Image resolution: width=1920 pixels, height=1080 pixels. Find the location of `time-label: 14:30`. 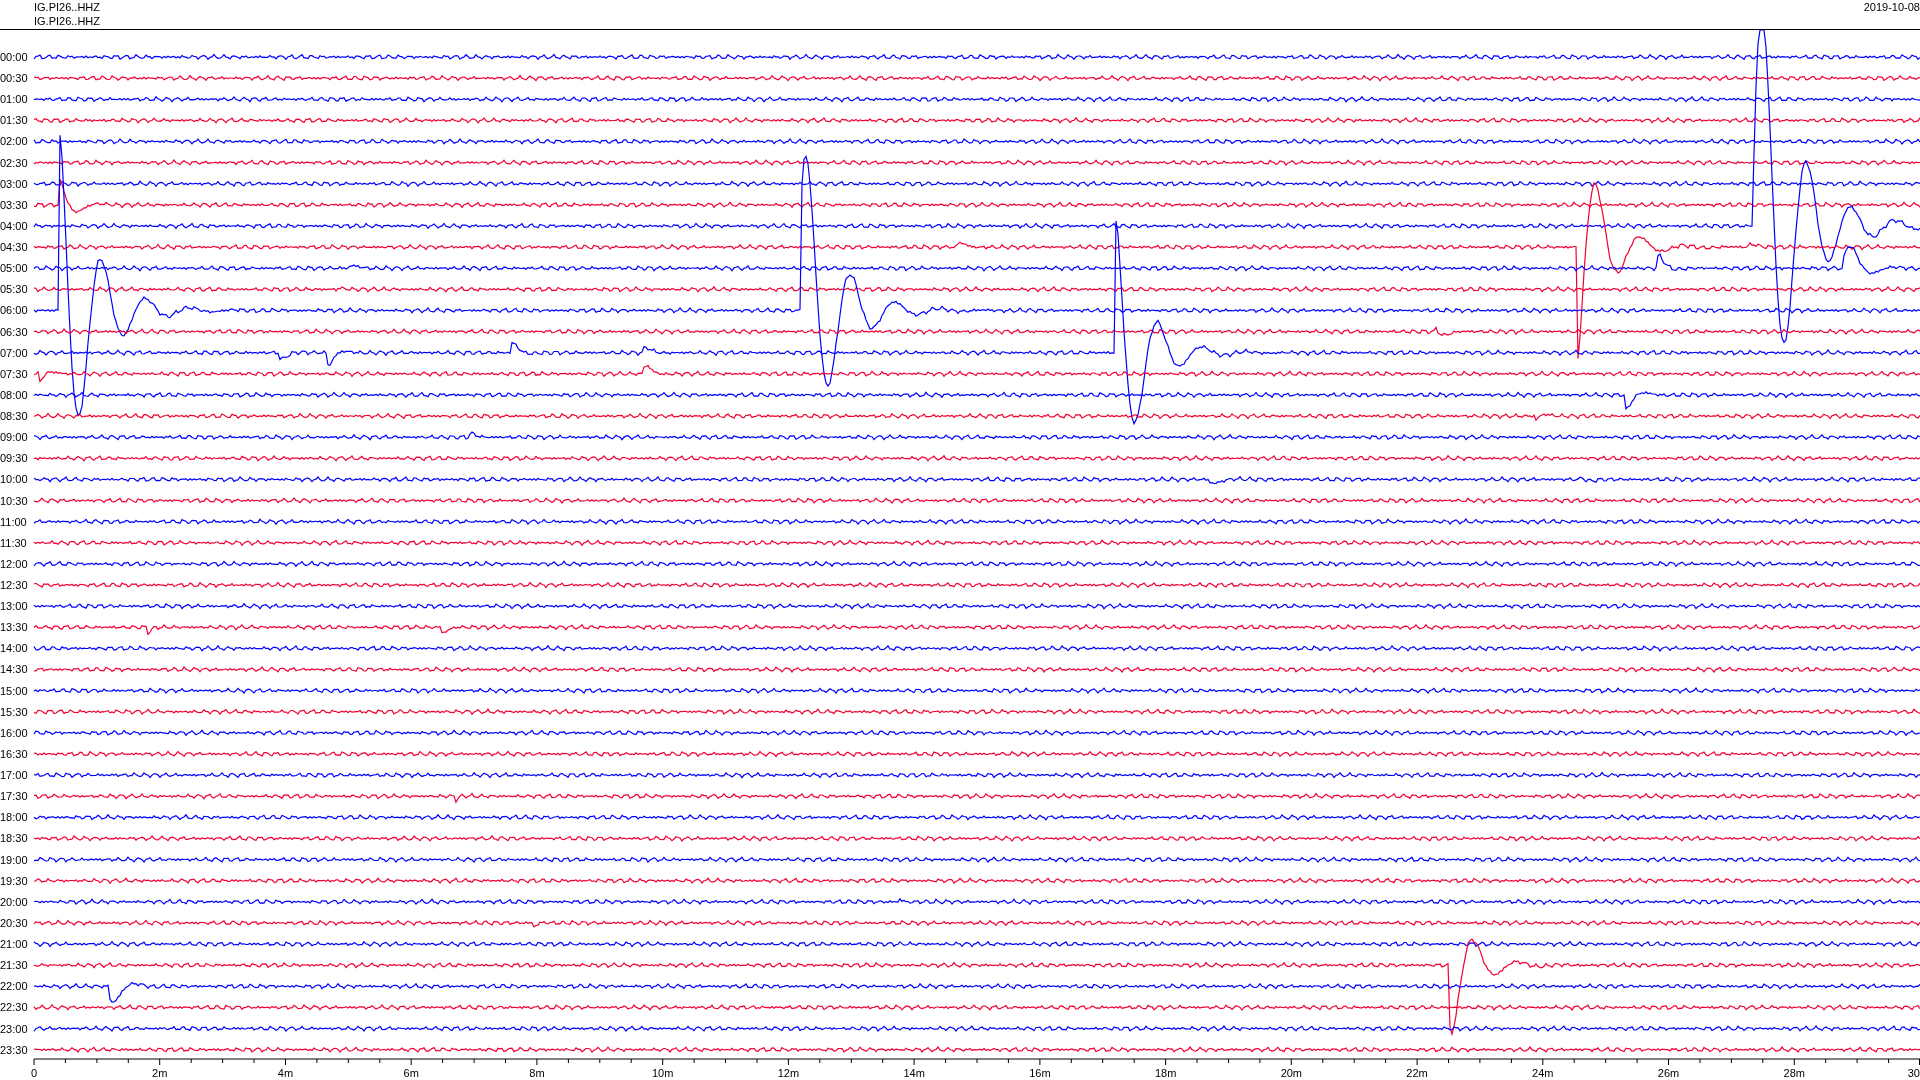

time-label: 14:30 is located at coordinates (14, 669).